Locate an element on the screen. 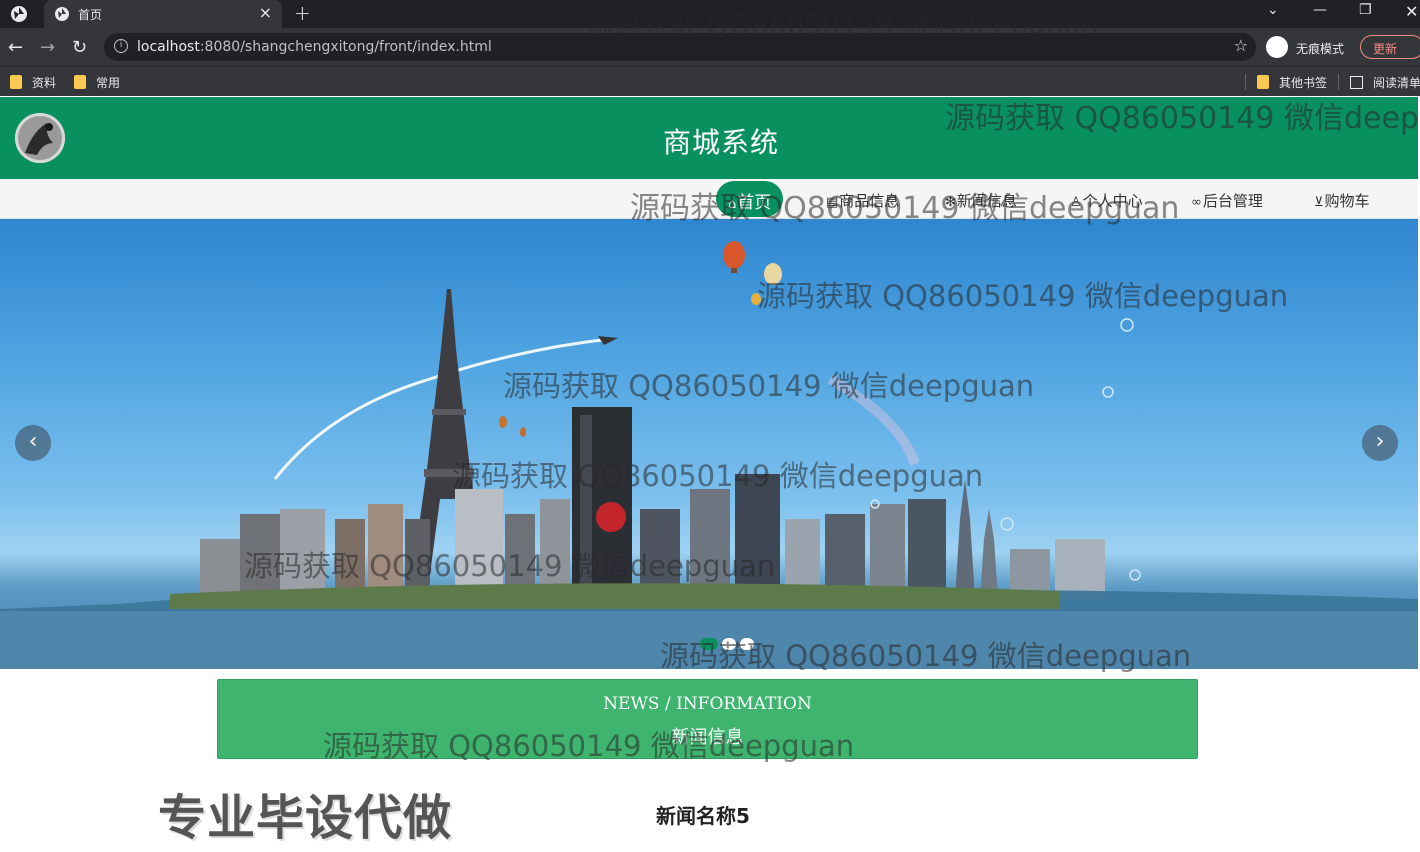  news-heading-en: NEWS / INFORMATION is located at coordinates (707, 704).